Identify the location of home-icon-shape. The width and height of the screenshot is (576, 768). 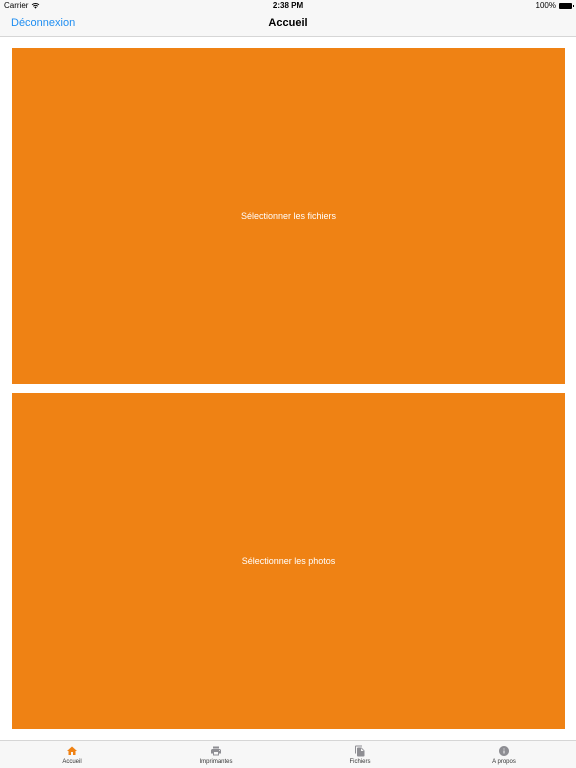
(72, 750).